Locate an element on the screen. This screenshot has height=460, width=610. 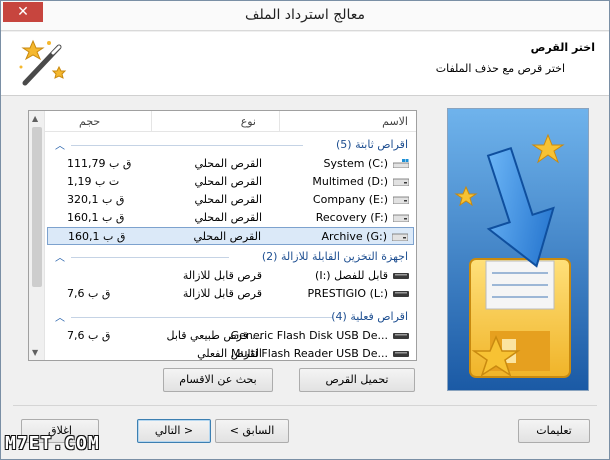
column-header: الاسم نوع حجم is located at coordinates (230, 121).